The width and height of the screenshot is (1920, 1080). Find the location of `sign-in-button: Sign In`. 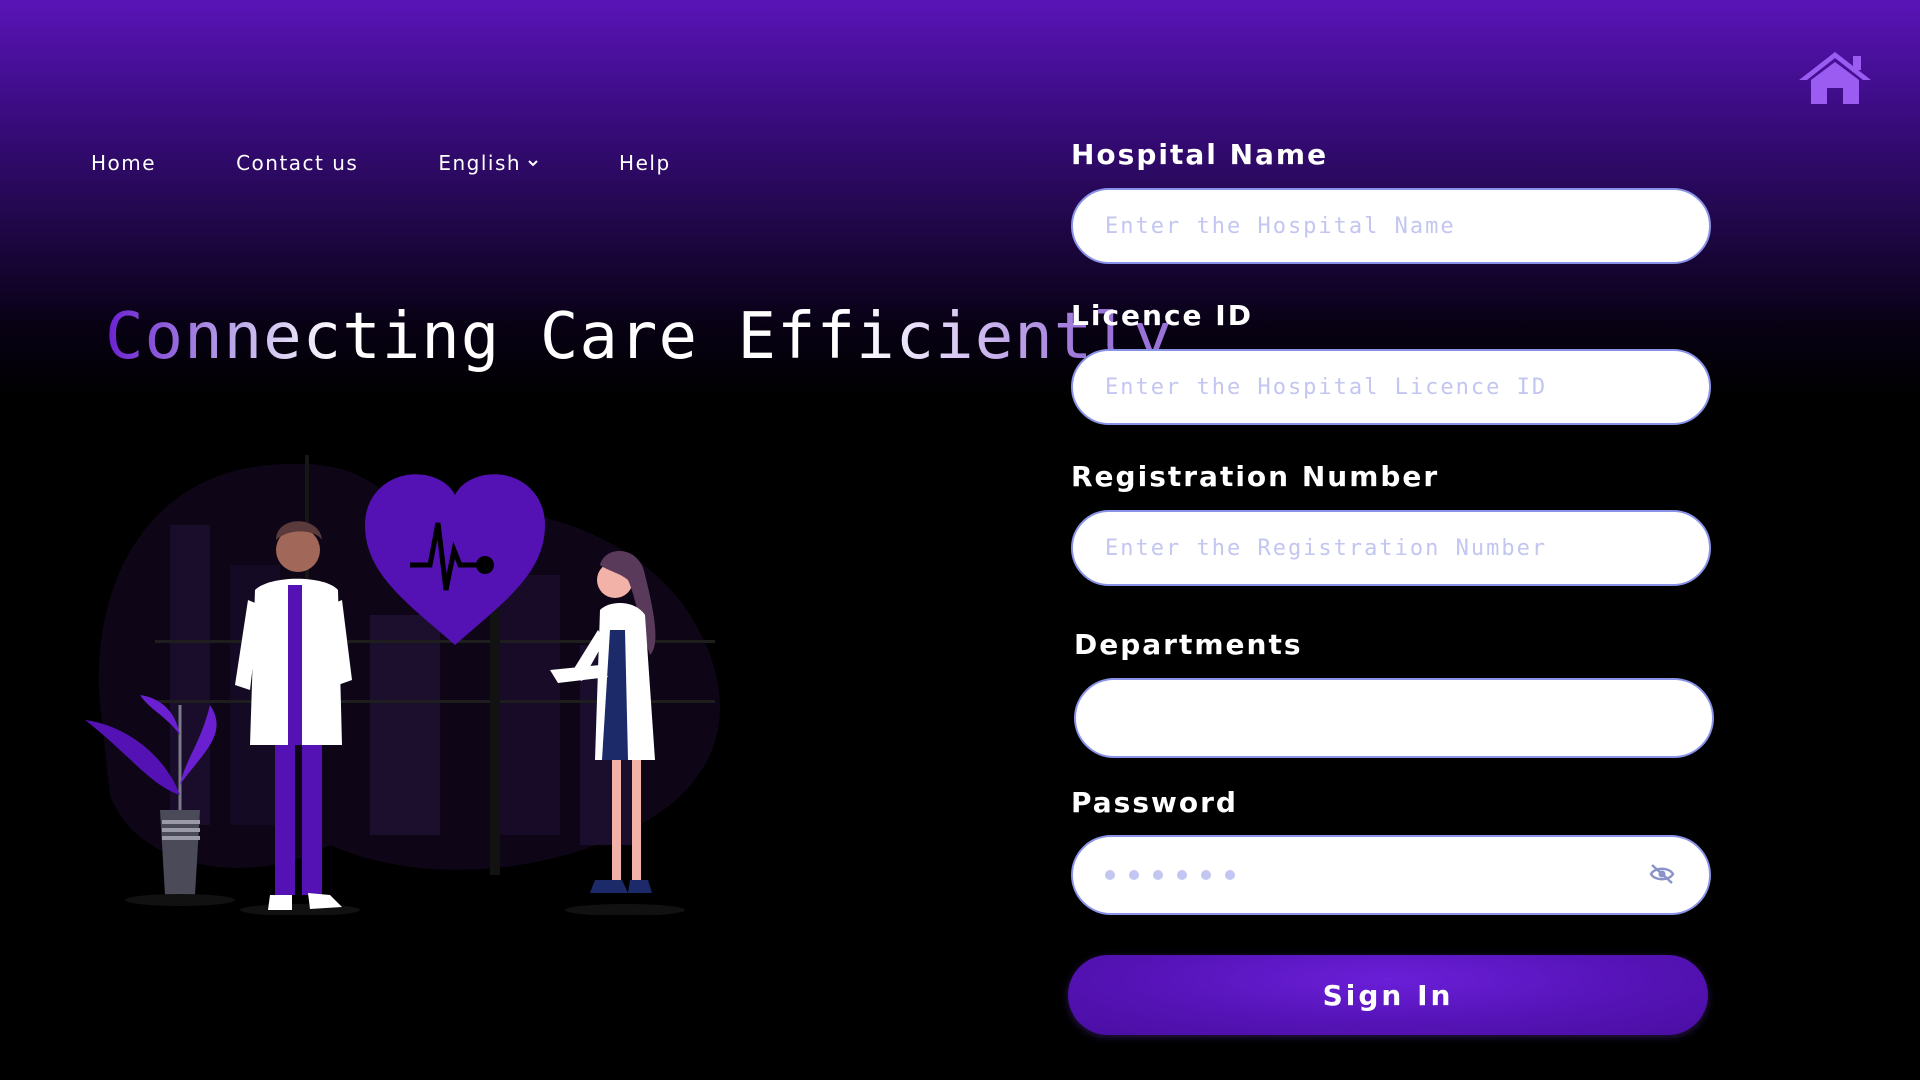

sign-in-button: Sign In is located at coordinates (1388, 995).